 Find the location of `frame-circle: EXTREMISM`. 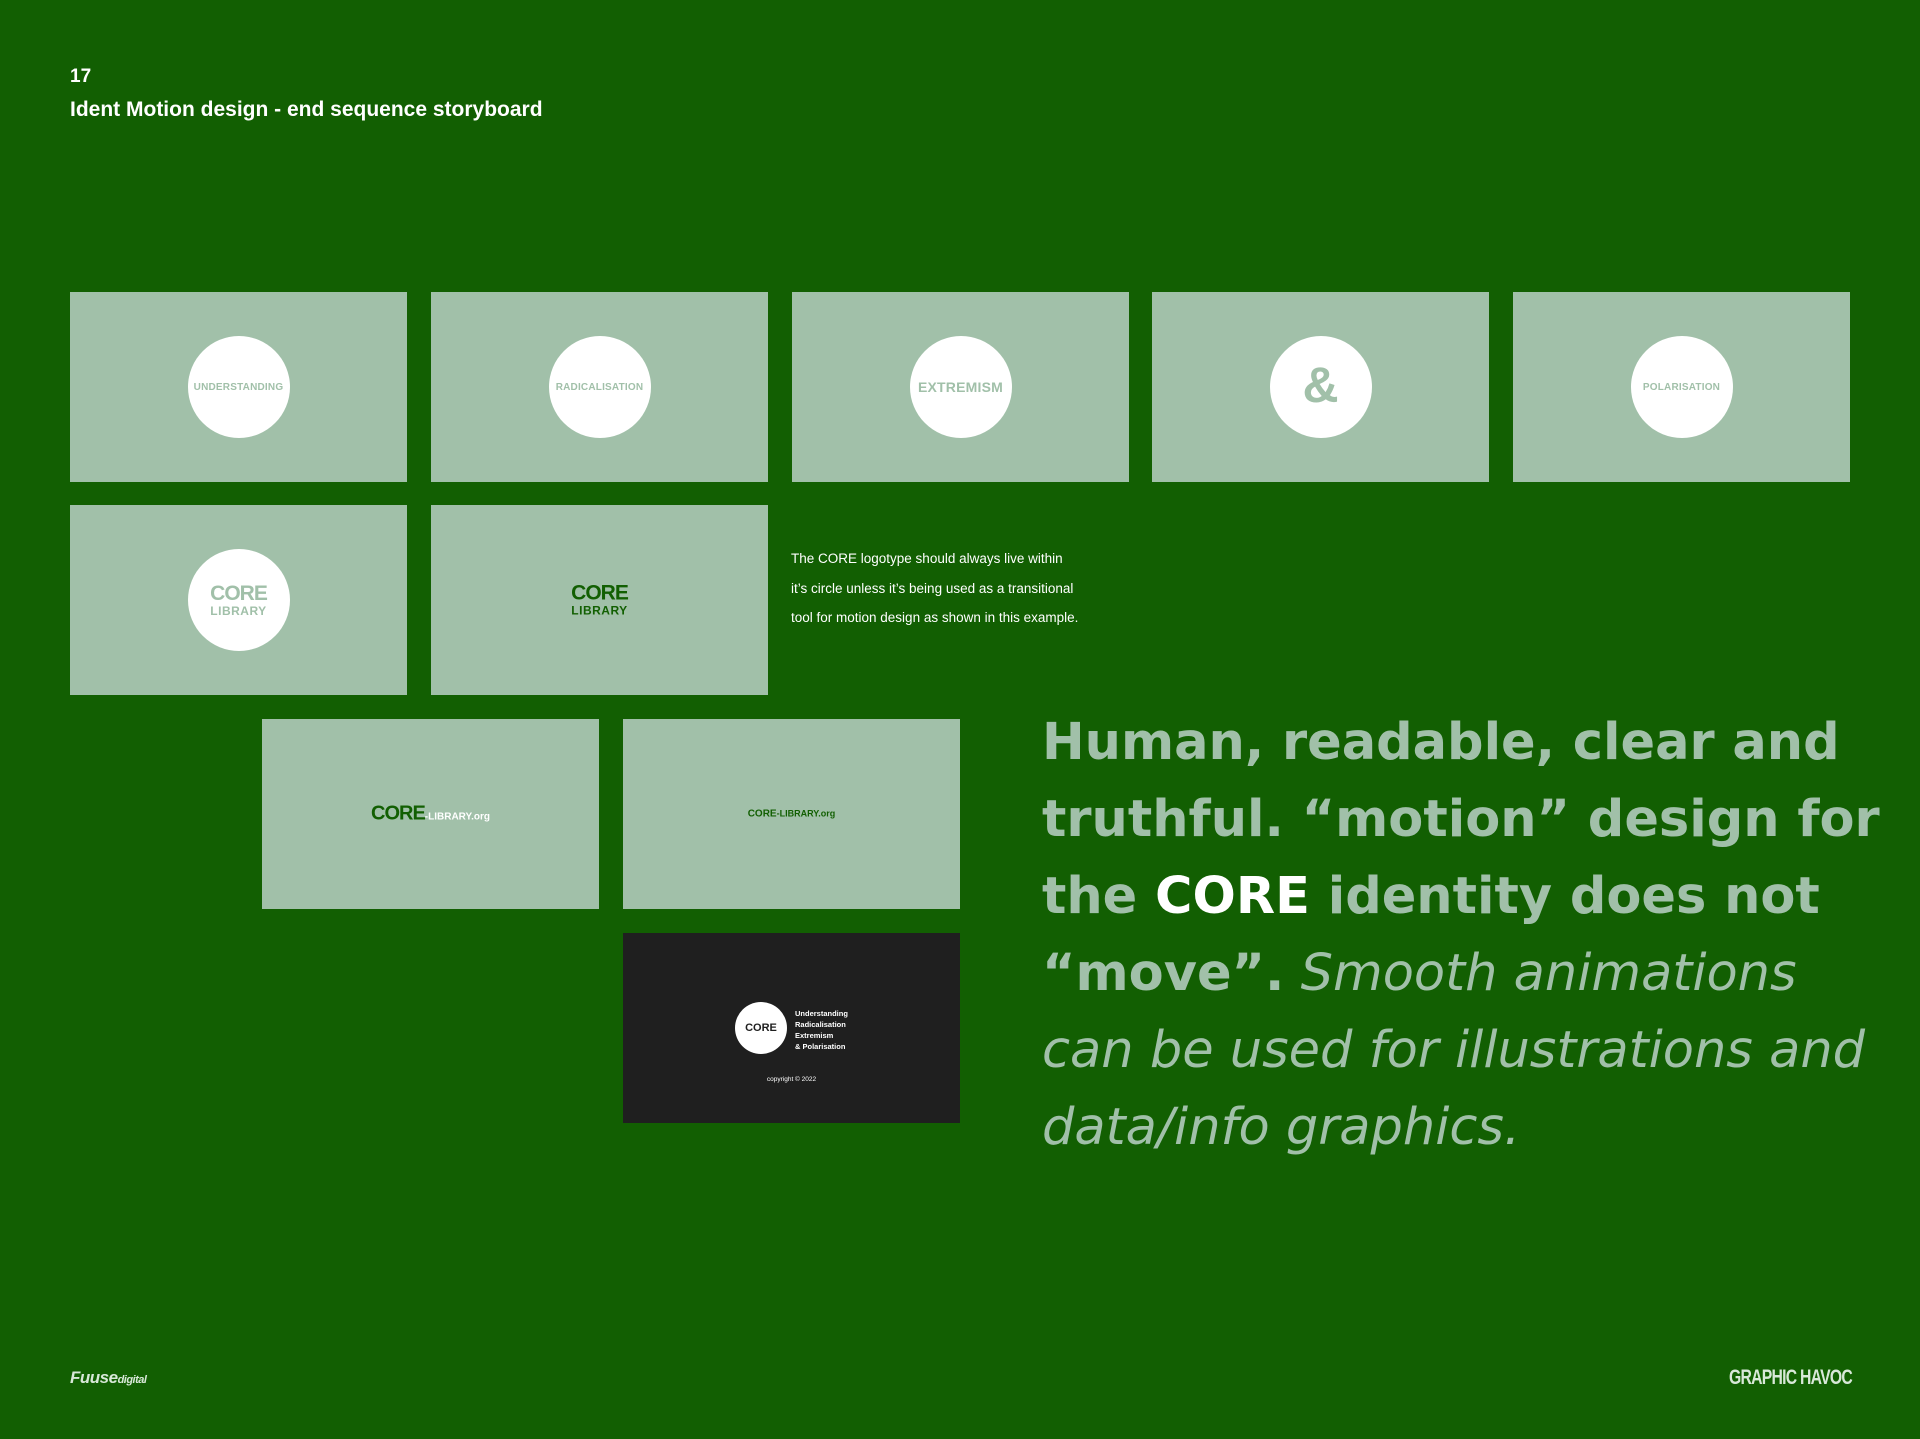

frame-circle: EXTREMISM is located at coordinates (960, 387).